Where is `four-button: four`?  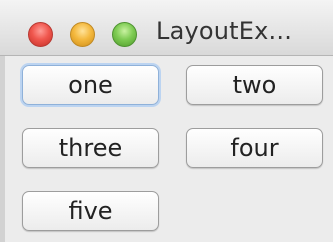 four-button: four is located at coordinates (254, 148).